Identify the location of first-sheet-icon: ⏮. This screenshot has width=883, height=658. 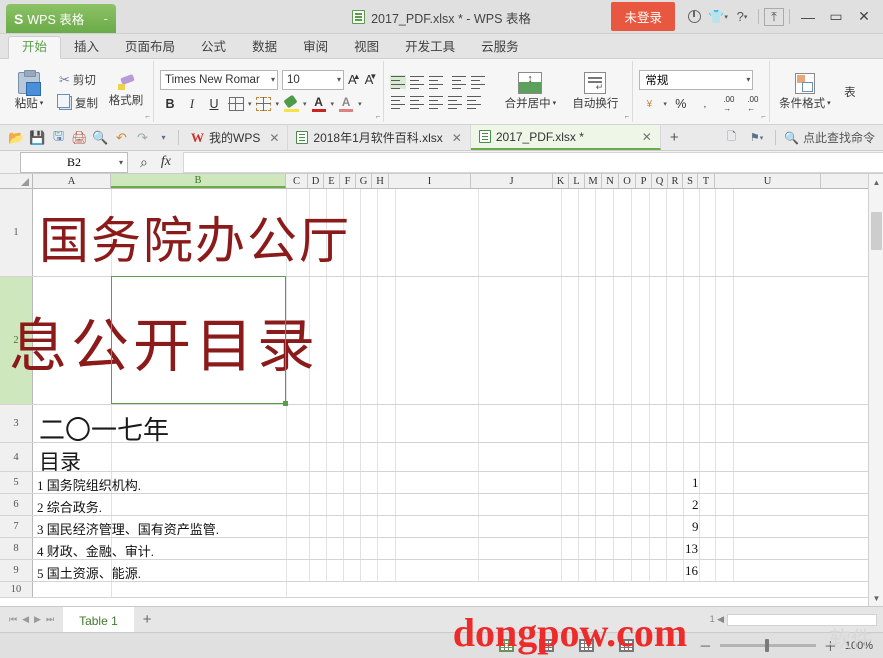
(13, 619).